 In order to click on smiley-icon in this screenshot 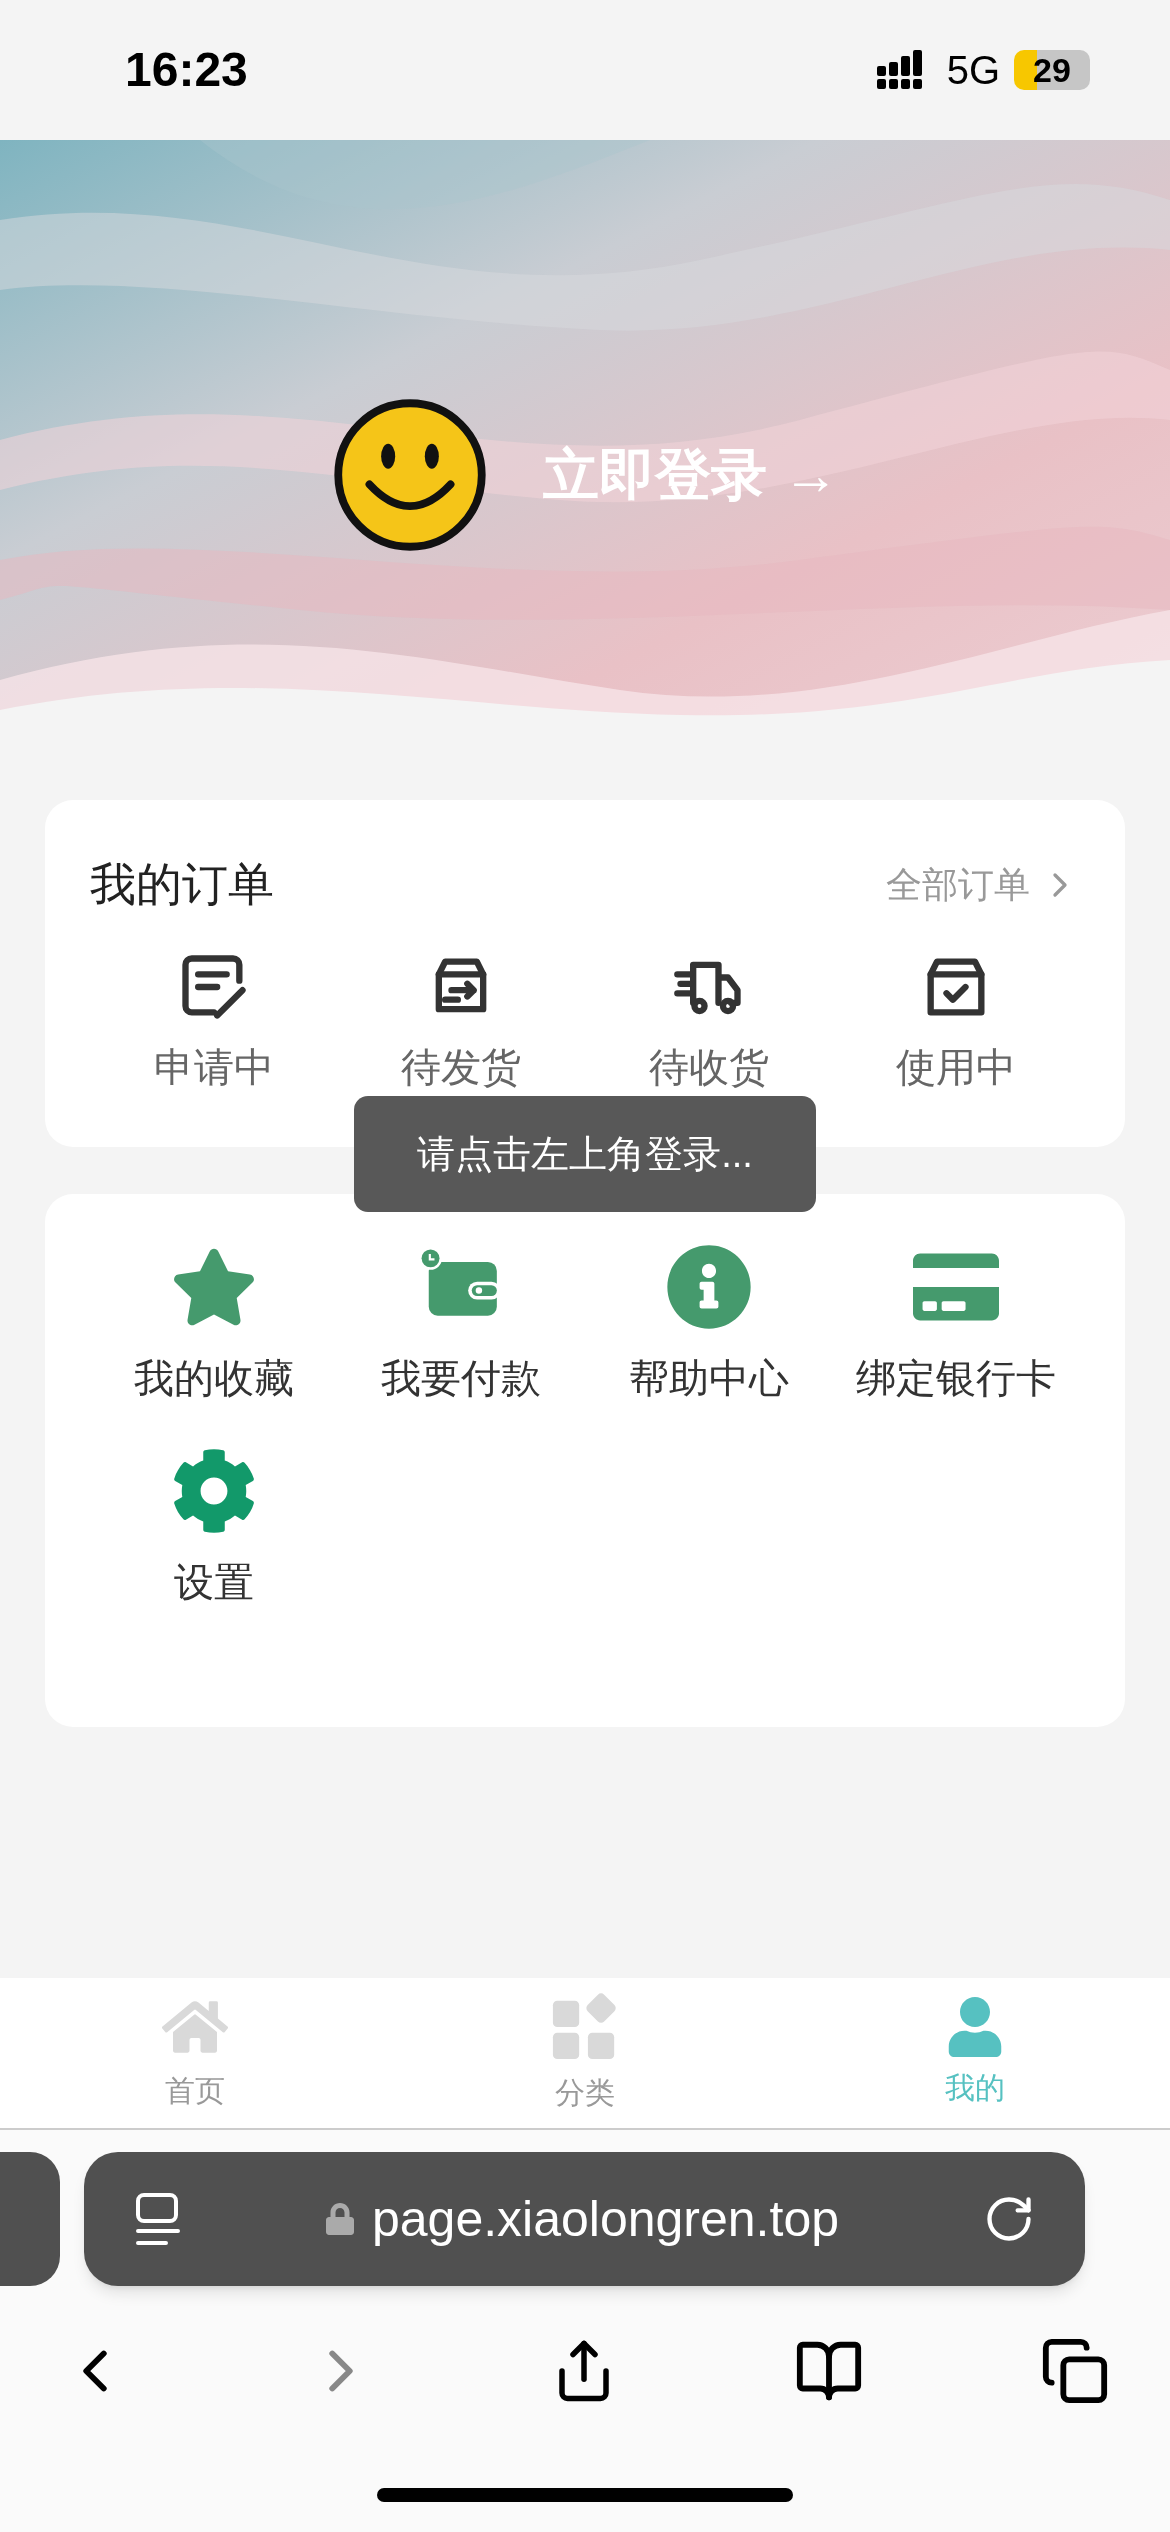, I will do `click(410, 475)`.